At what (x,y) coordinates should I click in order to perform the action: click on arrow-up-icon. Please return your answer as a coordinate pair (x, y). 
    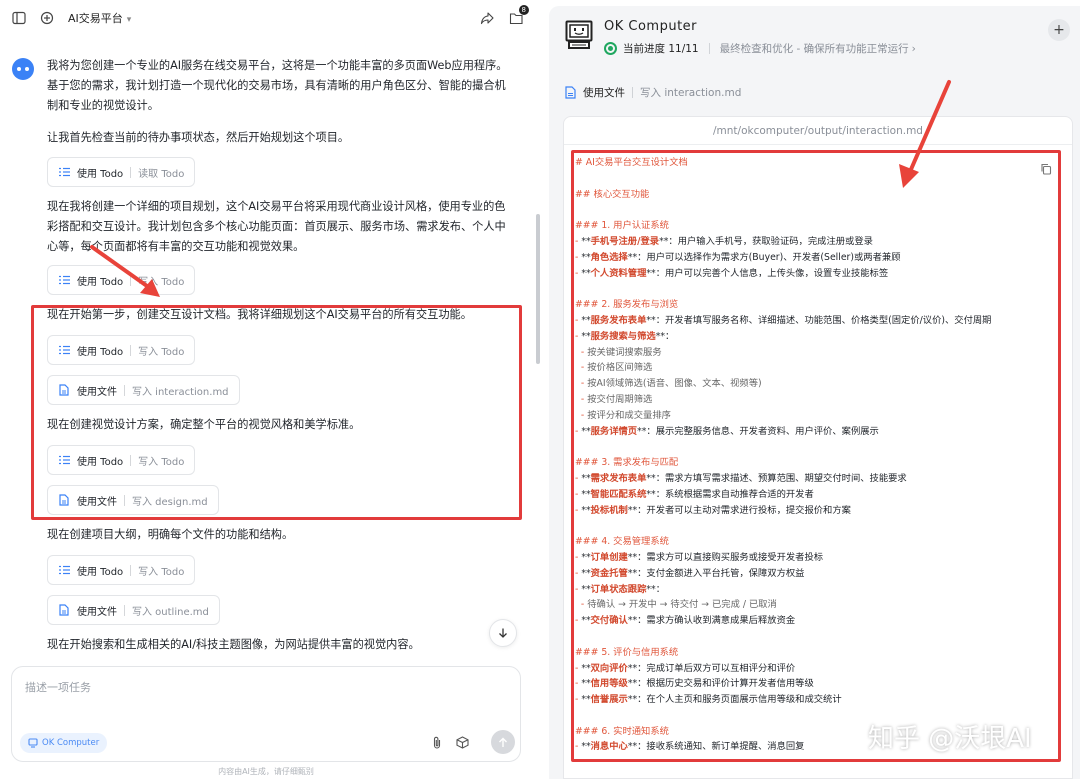
    Looking at the image, I should click on (503, 742).